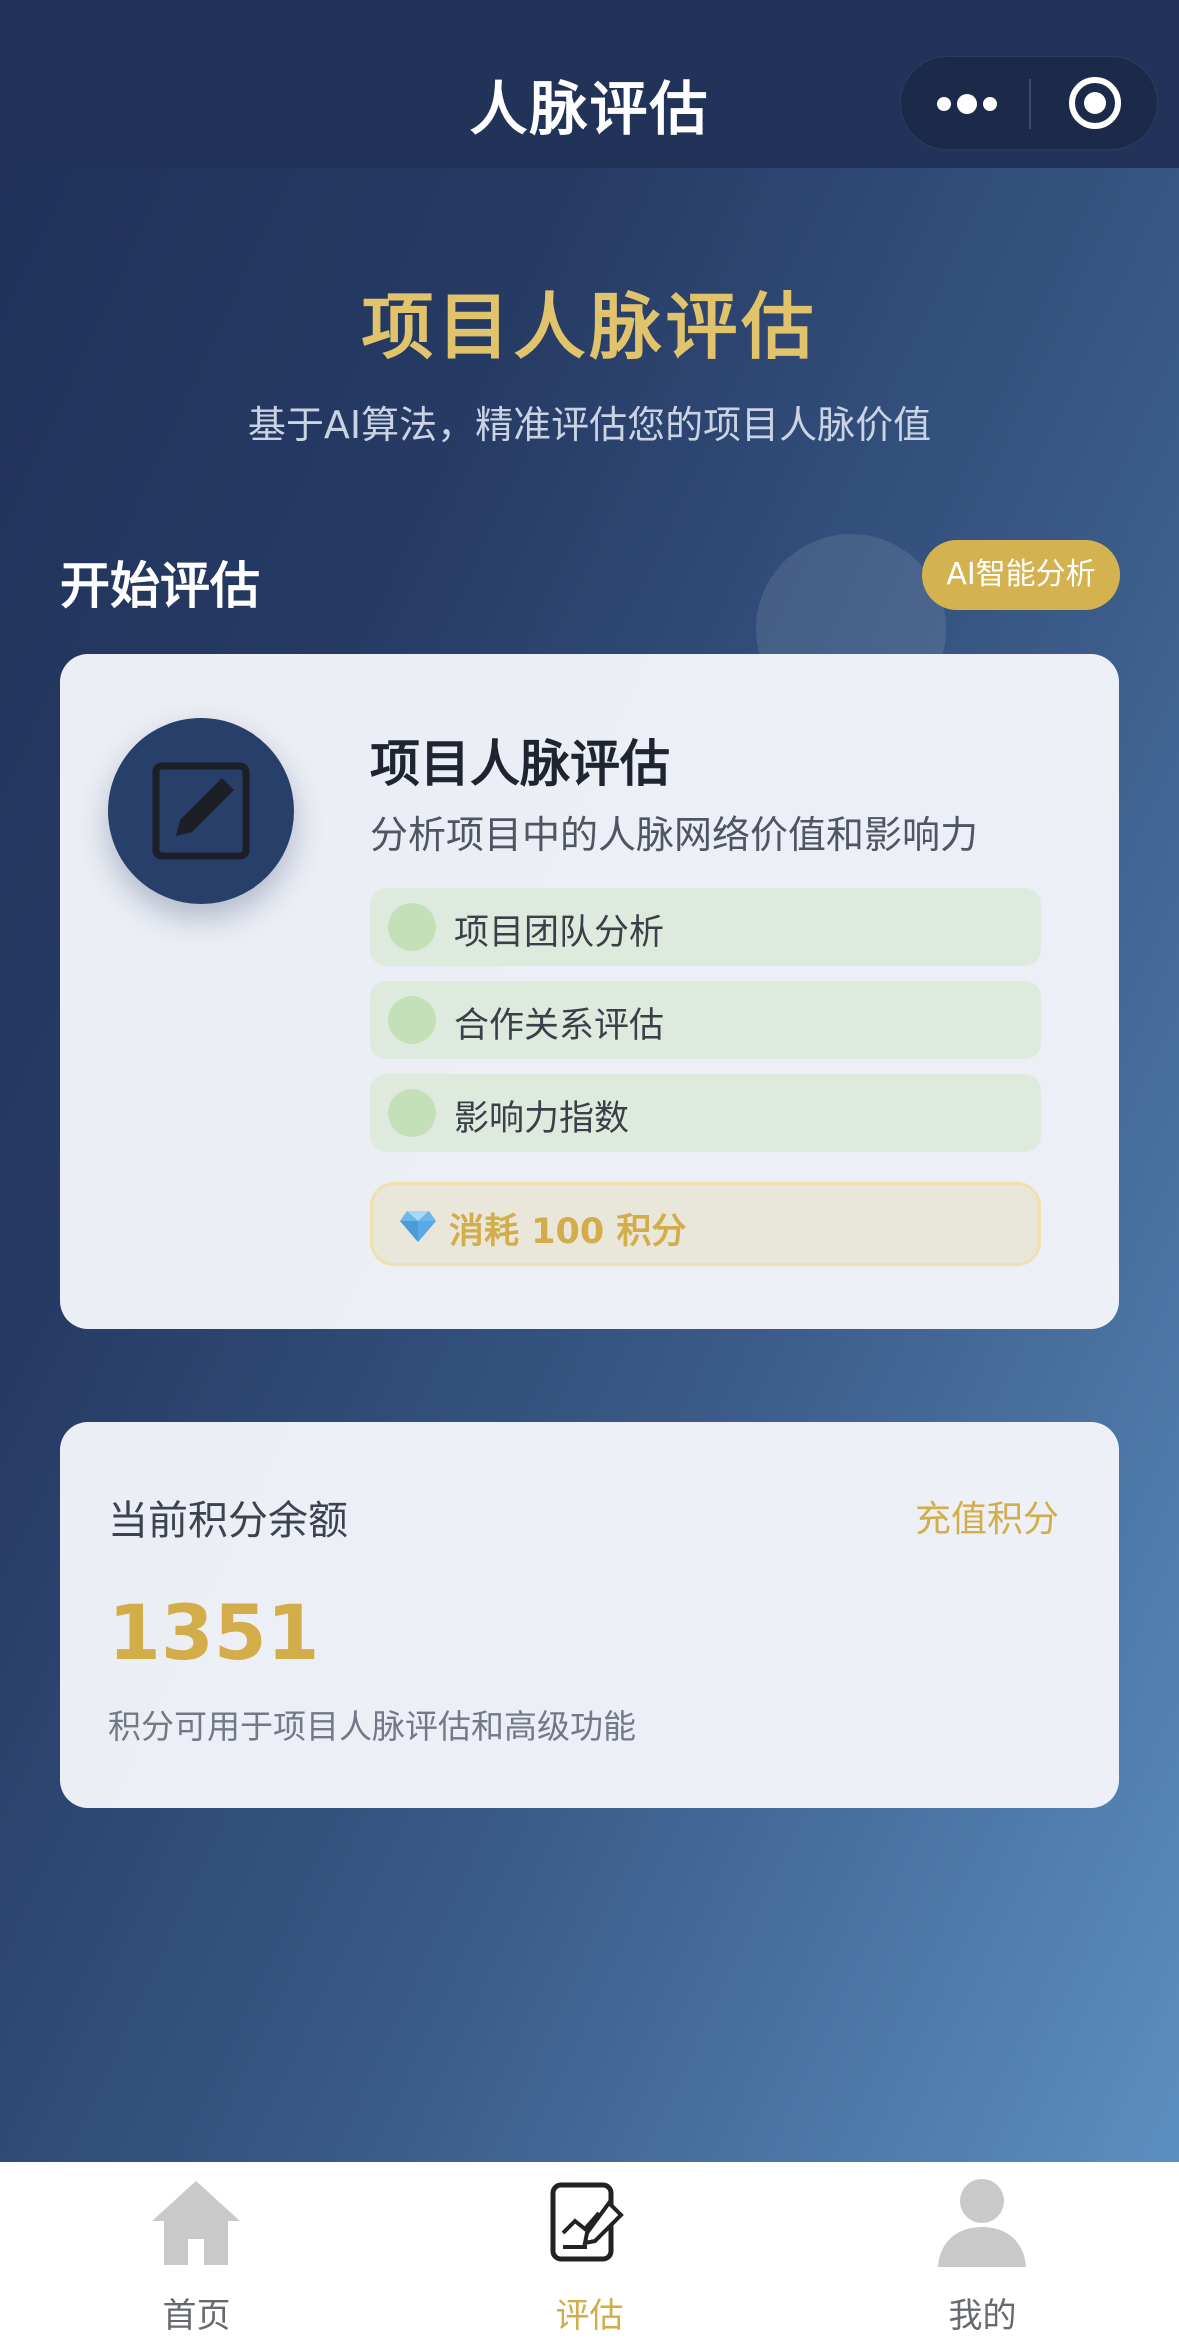  I want to click on tab-home: 首页, so click(196, 2254).